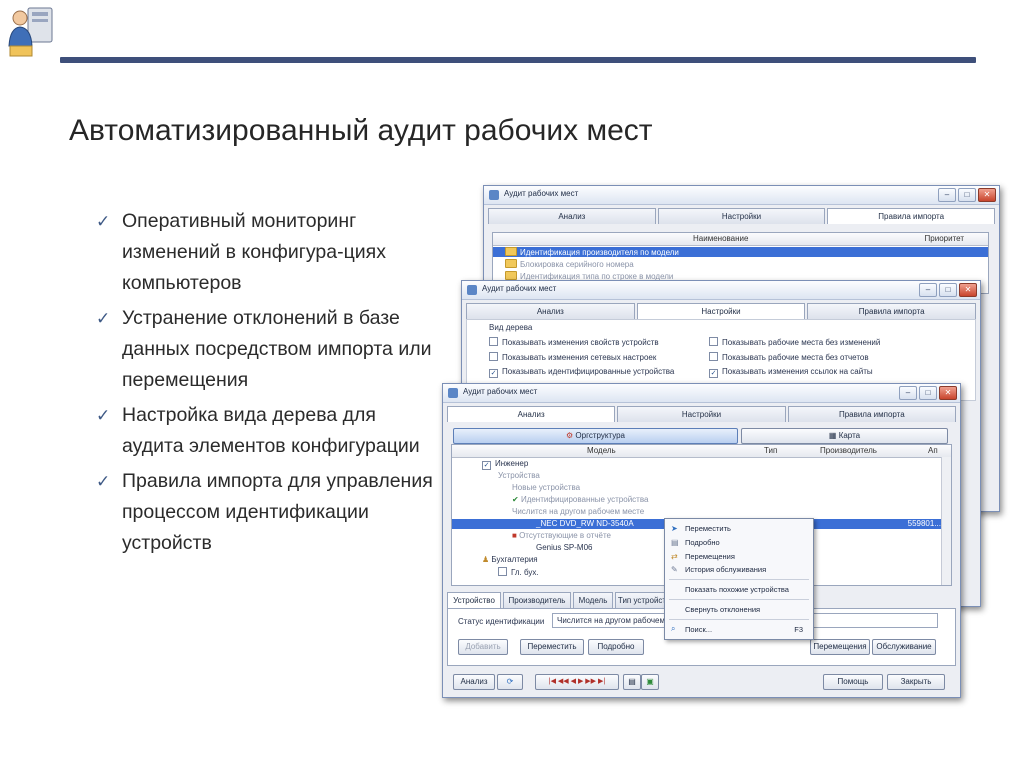 Image resolution: width=1024 pixels, height=767 pixels. What do you see at coordinates (515, 499) in the screenshot?
I see `check-icon: ✔` at bounding box center [515, 499].